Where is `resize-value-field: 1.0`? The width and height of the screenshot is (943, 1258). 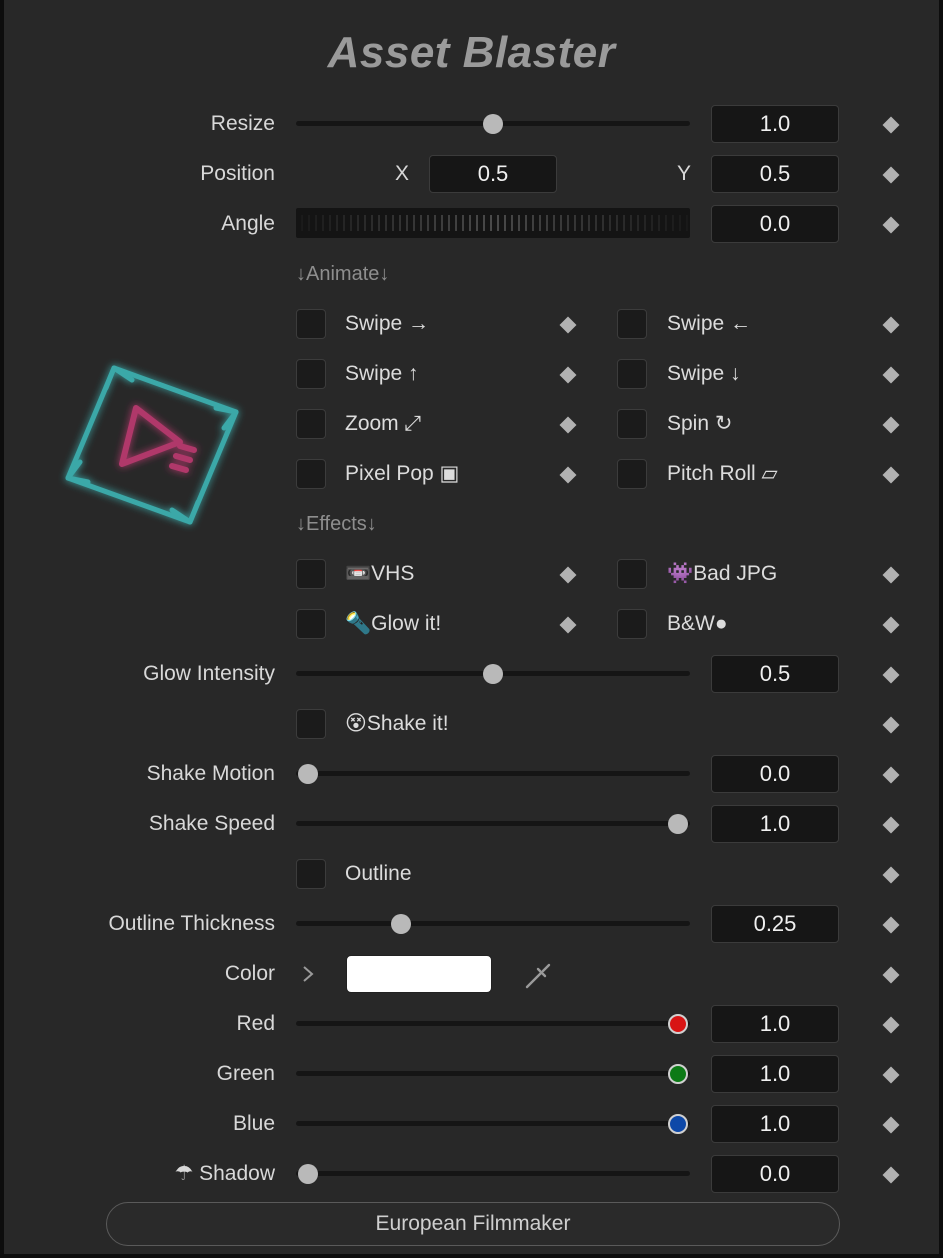 resize-value-field: 1.0 is located at coordinates (775, 124).